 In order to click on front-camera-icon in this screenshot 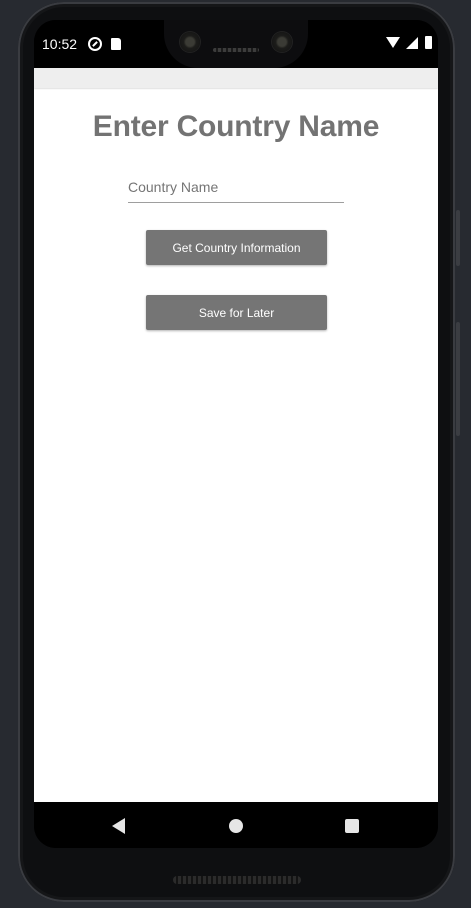, I will do `click(190, 42)`.